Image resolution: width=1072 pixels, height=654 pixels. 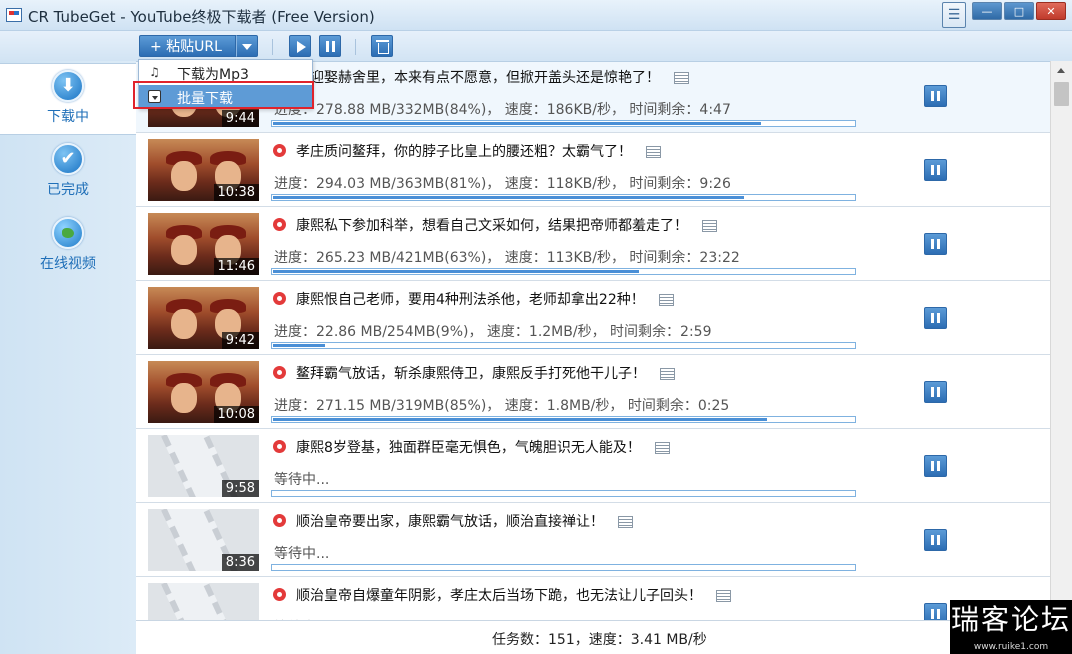 I want to click on maximize-button: □, so click(x=1019, y=11).